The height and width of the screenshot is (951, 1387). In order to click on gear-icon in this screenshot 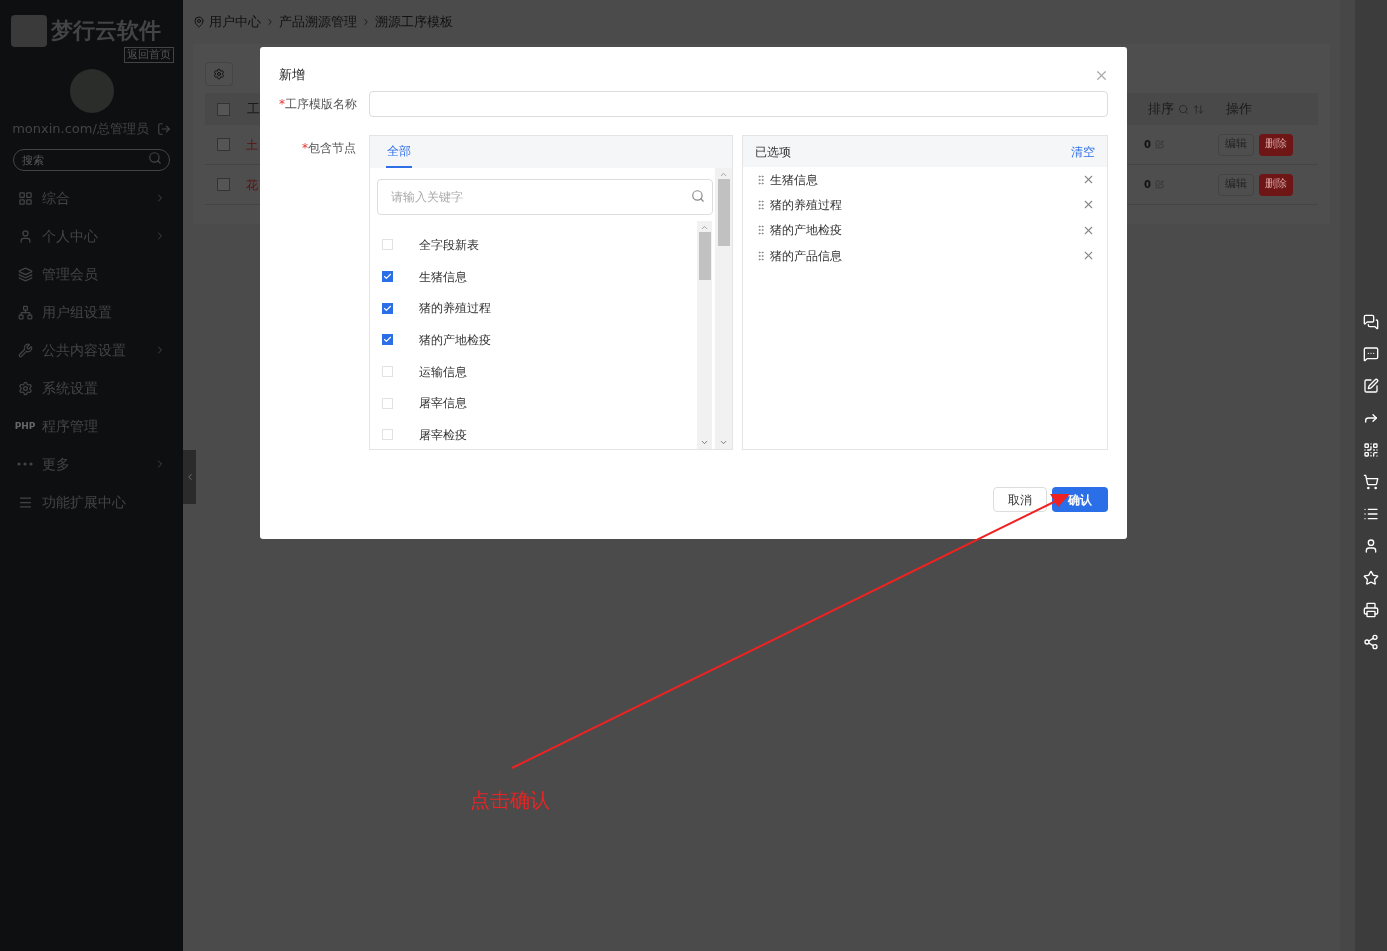, I will do `click(25, 388)`.